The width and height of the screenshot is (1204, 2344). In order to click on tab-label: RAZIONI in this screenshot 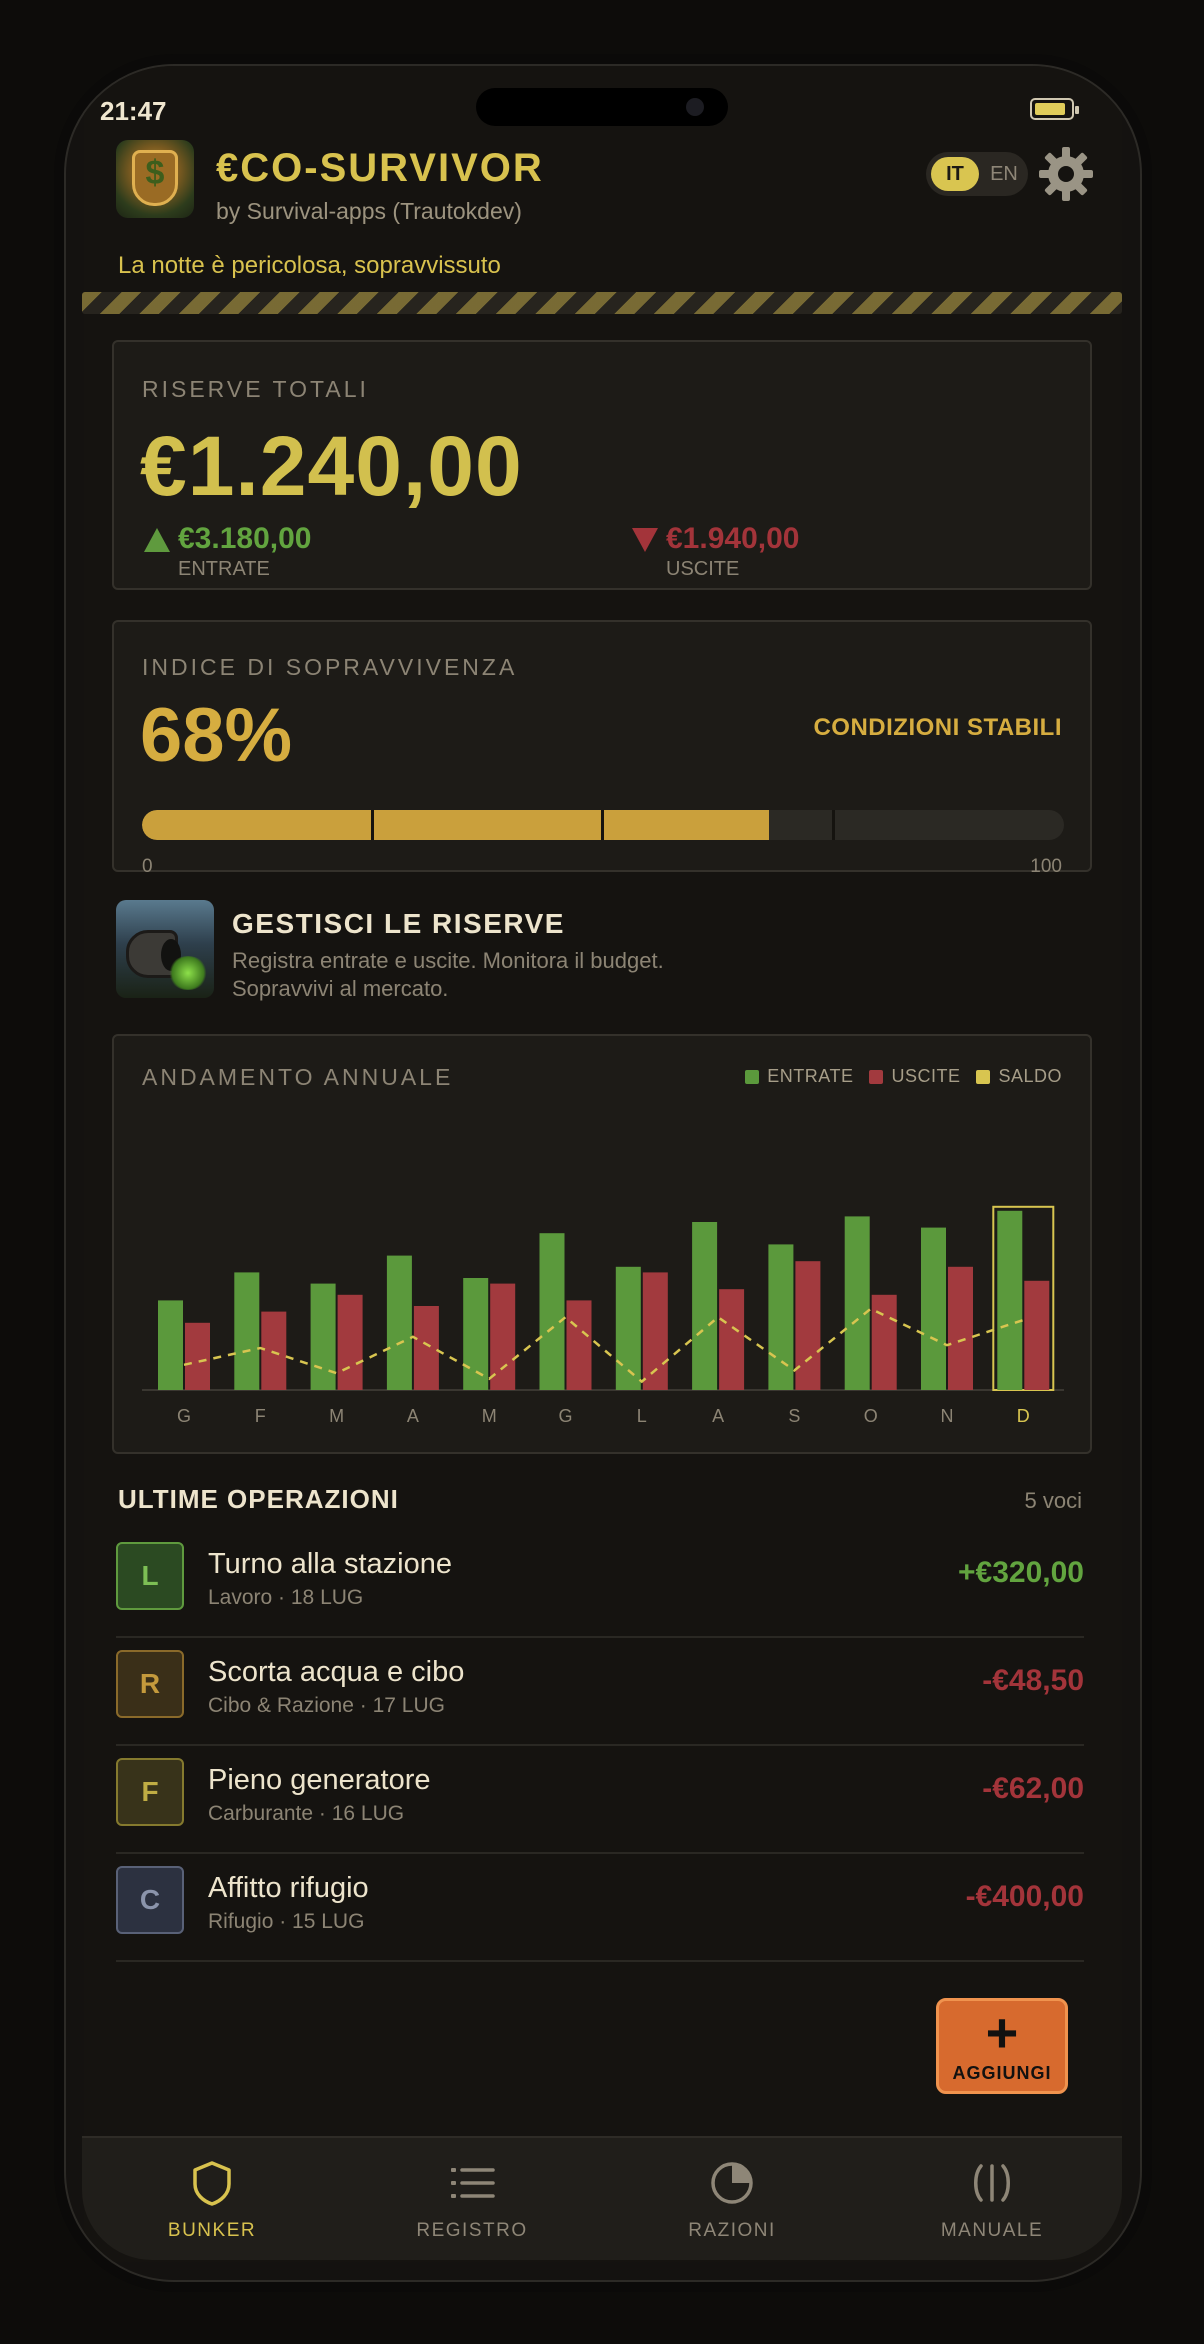, I will do `click(732, 2230)`.